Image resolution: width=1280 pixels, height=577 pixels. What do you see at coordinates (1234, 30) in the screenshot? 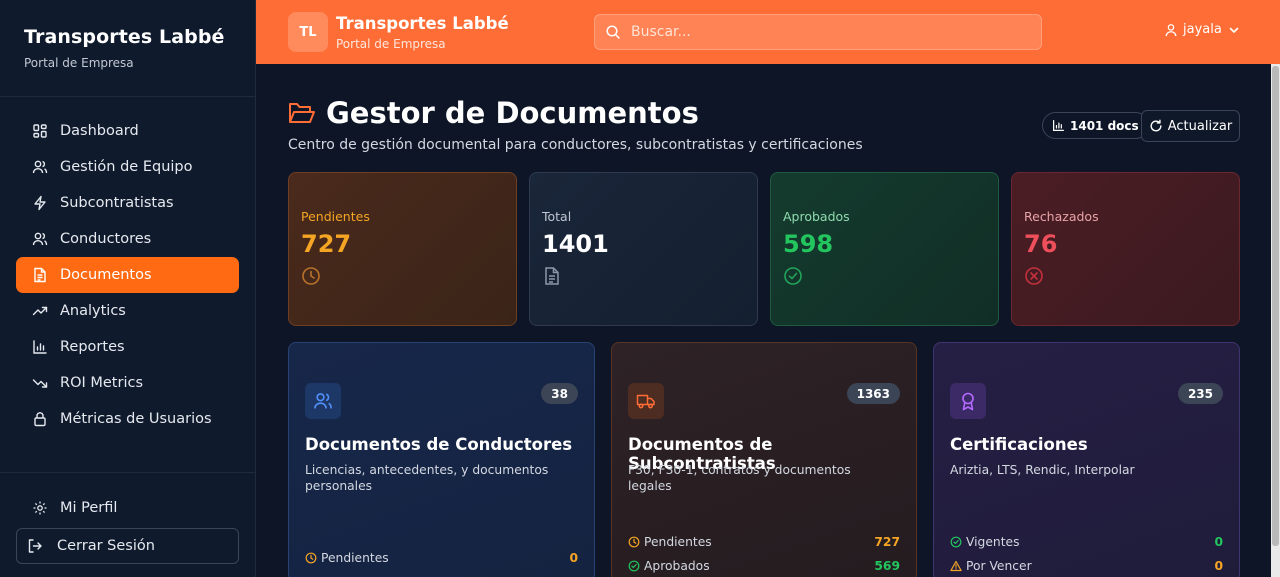
I see `chevron-down-icon` at bounding box center [1234, 30].